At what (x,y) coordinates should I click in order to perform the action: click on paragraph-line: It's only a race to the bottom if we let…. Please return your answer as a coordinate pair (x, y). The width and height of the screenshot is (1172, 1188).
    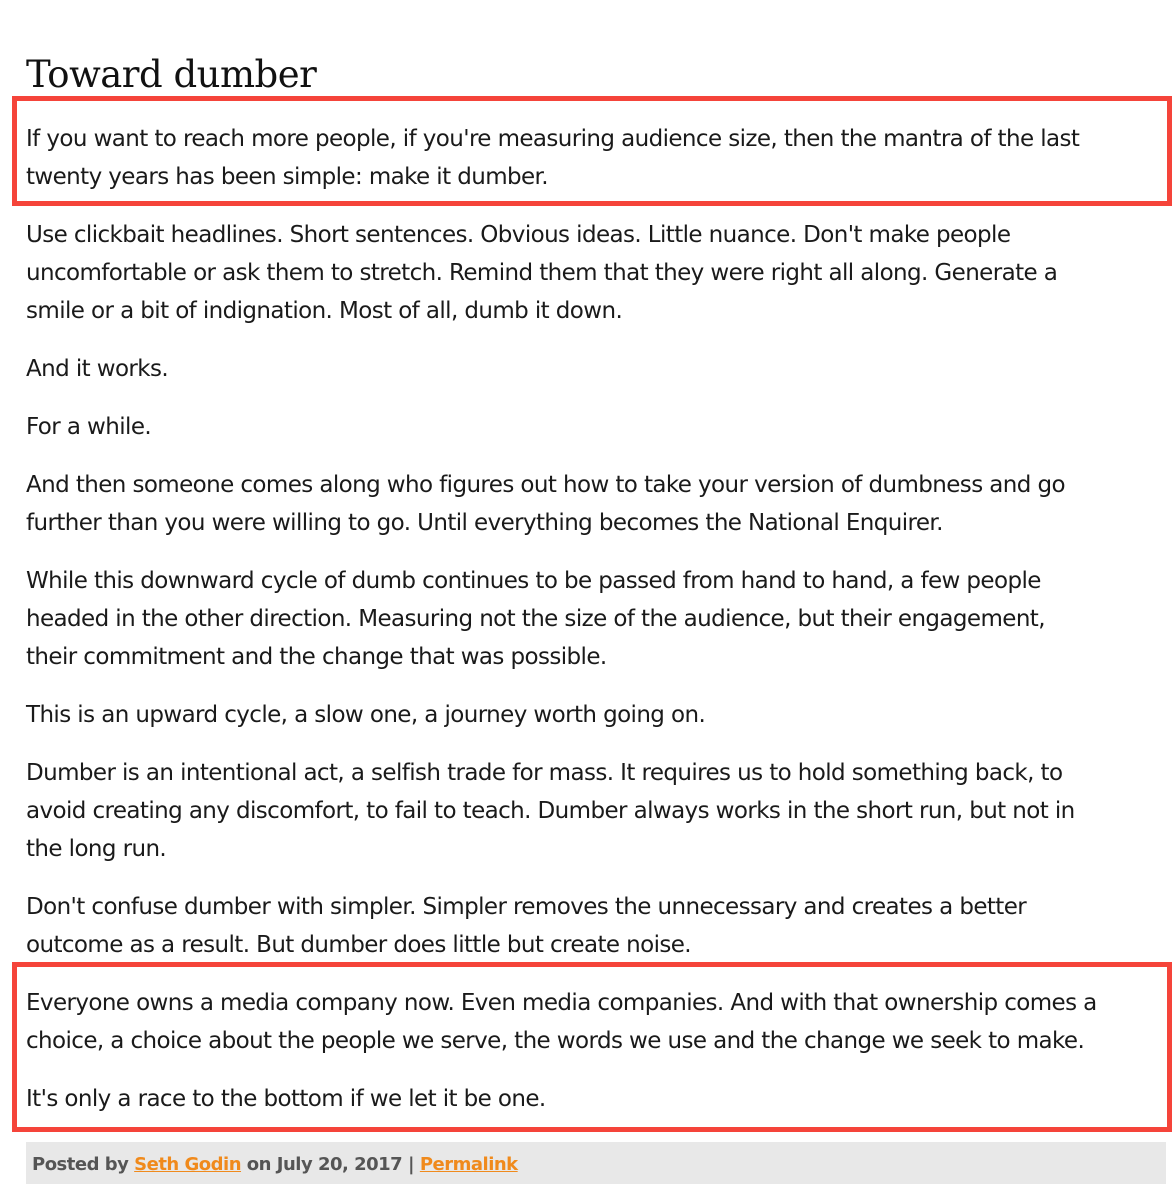
    Looking at the image, I should click on (286, 1099).